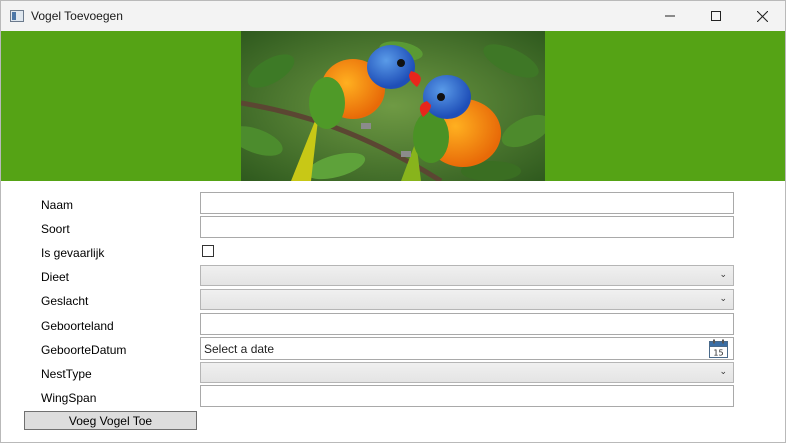 This screenshot has height=443, width=786. Describe the element at coordinates (55, 229) in the screenshot. I see `soort-label: Soort` at that location.